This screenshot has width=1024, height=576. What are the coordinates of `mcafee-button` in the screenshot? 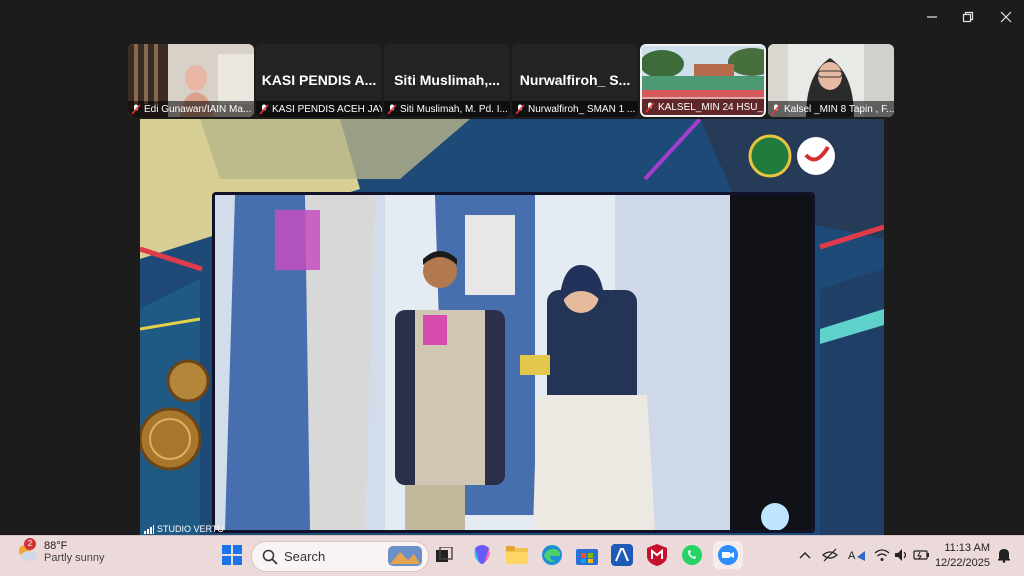 It's located at (657, 555).